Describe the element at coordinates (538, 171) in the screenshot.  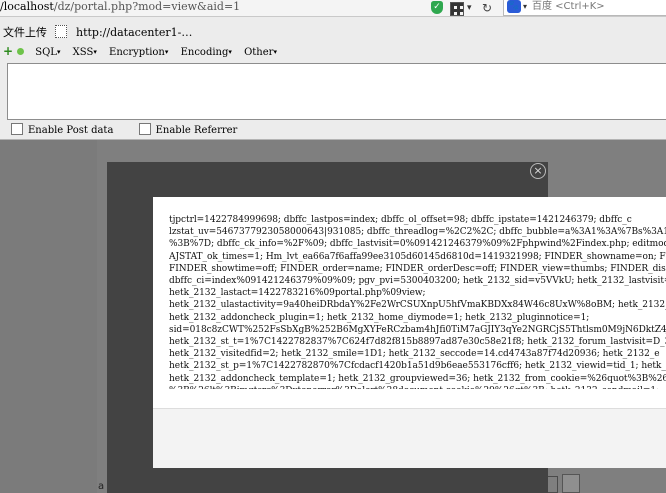
I see `close-icon: ×` at that location.